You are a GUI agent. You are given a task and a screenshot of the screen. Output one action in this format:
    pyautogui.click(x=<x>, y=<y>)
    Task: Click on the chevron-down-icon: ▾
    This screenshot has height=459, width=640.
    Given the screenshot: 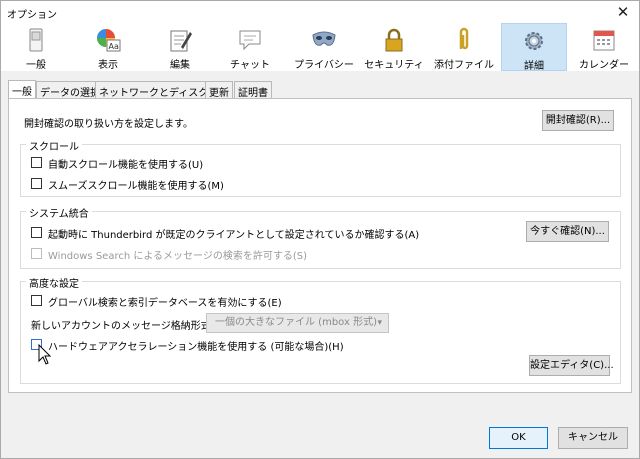 What is the action you would take?
    pyautogui.click(x=379, y=323)
    